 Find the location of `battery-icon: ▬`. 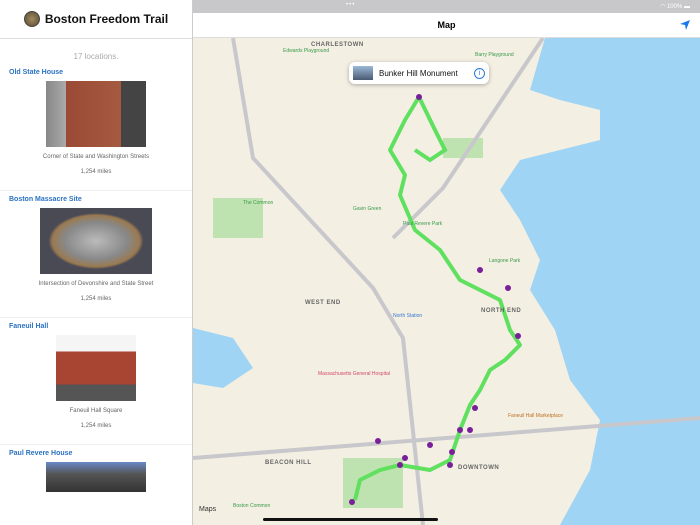

battery-icon: ▬ is located at coordinates (687, 7).